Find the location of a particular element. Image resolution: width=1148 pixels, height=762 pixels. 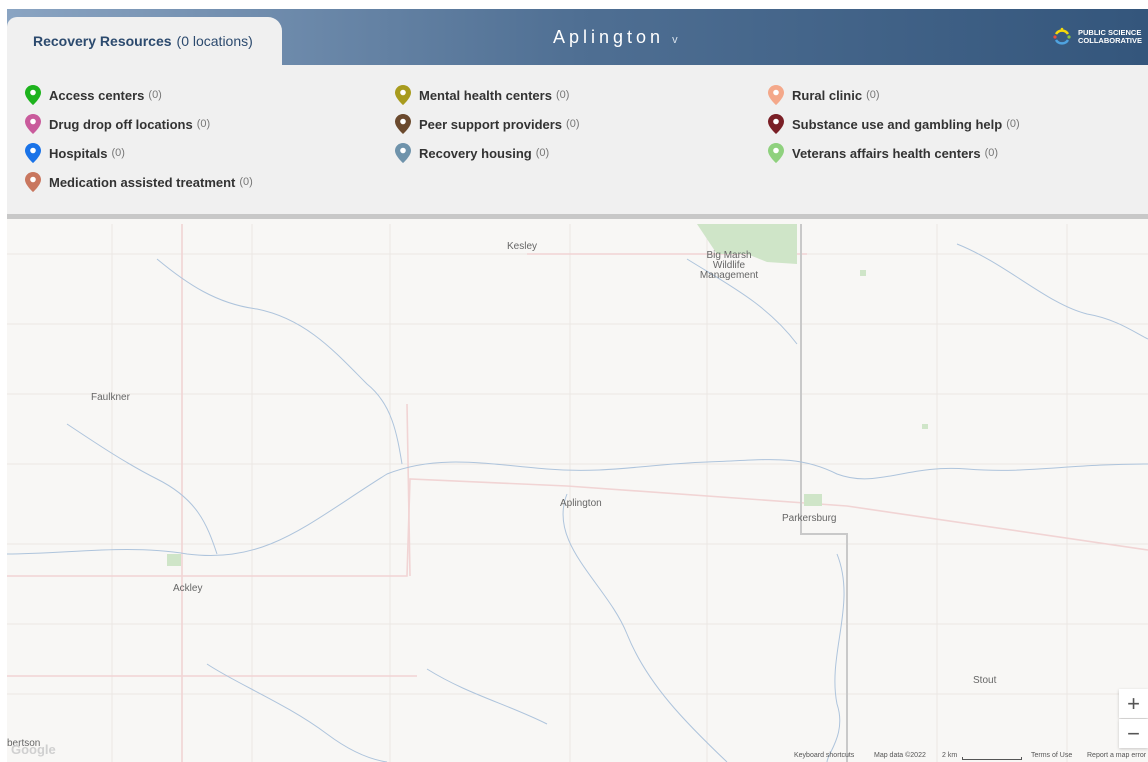

place-label-parkersburg: Parkersburg is located at coordinates (809, 518).